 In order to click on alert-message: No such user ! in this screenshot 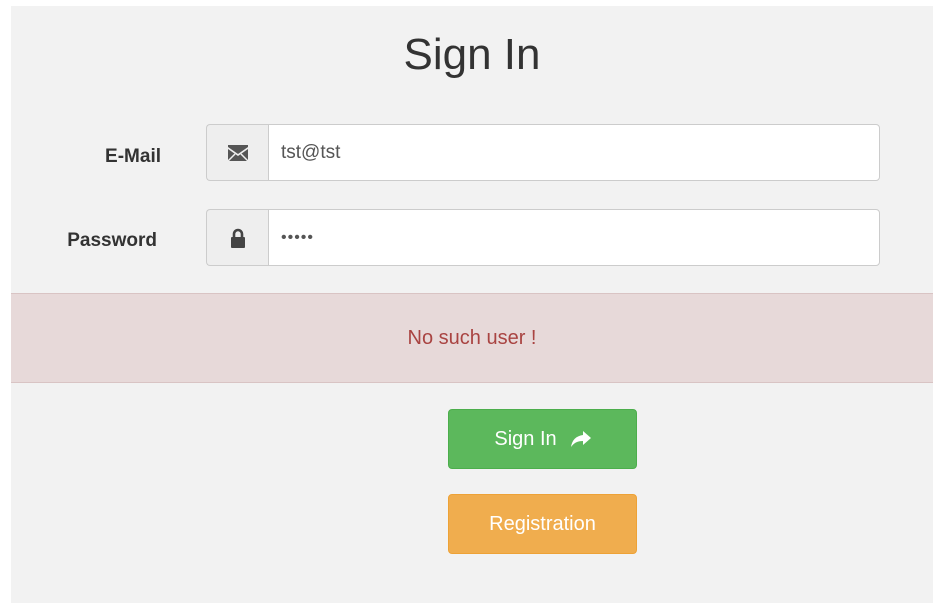, I will do `click(472, 337)`.